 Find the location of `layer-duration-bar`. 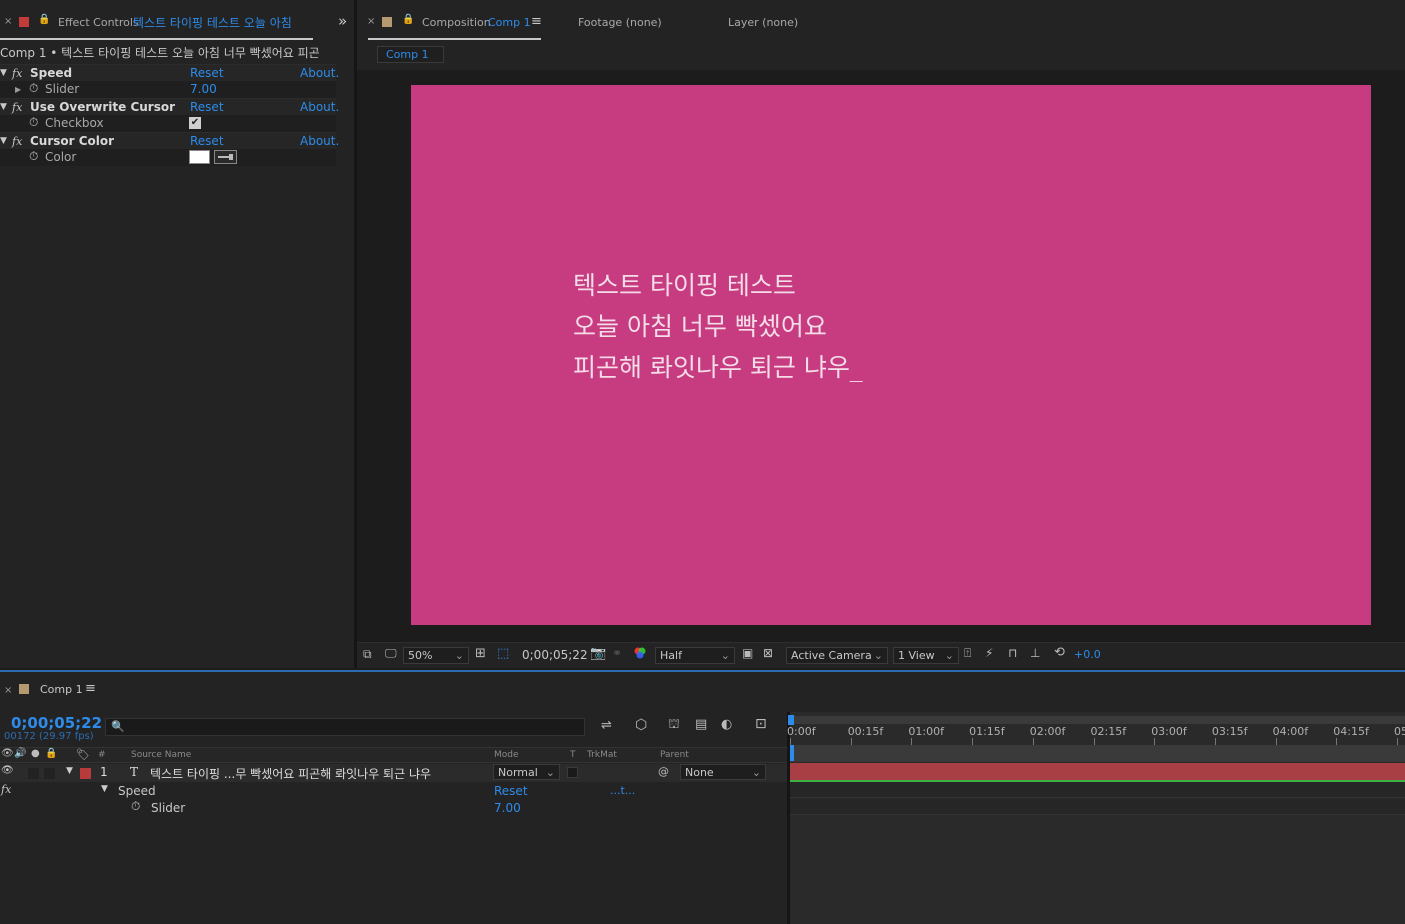

layer-duration-bar is located at coordinates (1097, 772).